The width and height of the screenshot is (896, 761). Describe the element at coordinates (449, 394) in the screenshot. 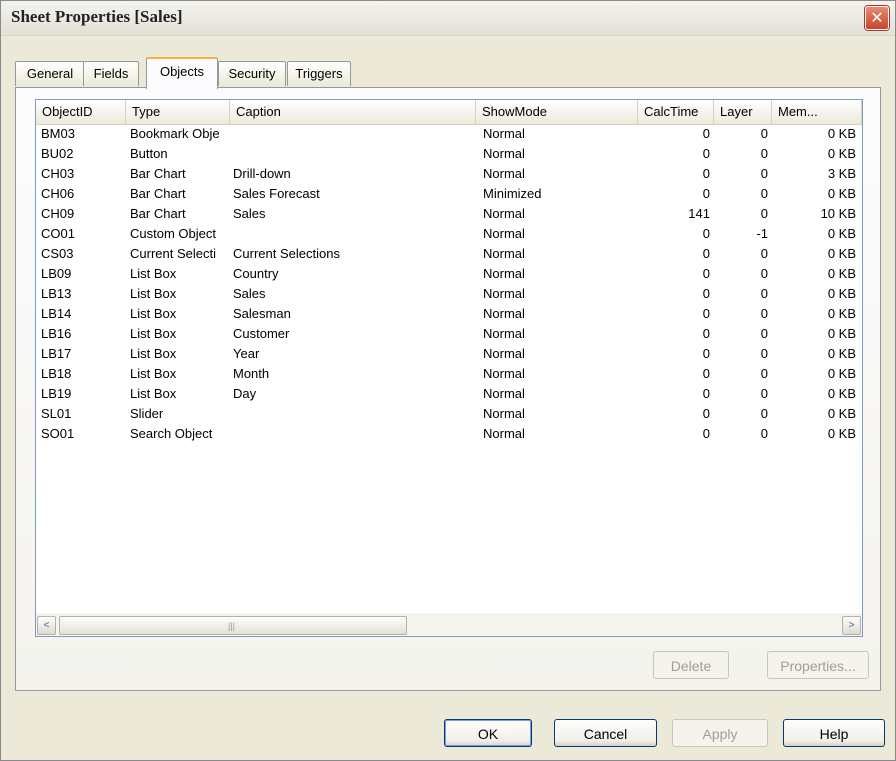

I see `table-row: LB19 List Box Day Normal 0 0 0 KB` at that location.